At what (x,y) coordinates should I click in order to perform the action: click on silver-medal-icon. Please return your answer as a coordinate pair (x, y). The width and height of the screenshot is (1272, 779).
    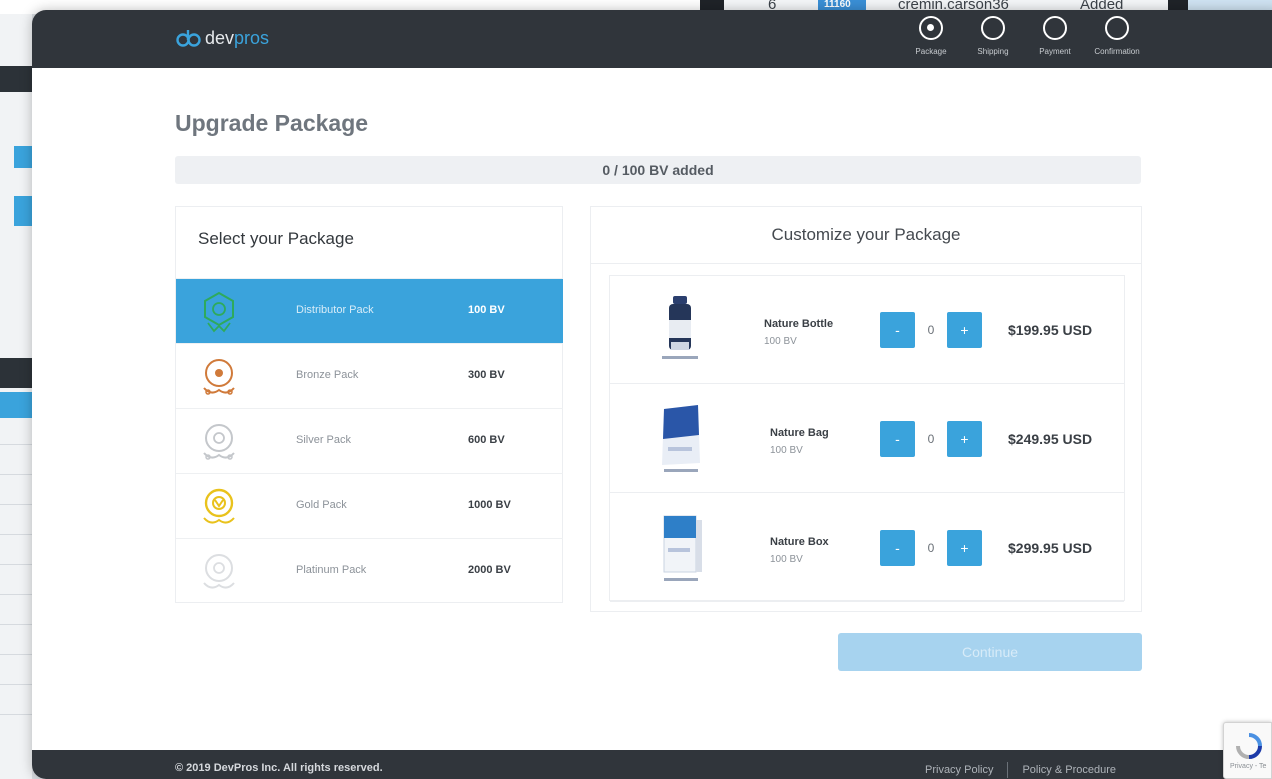
    Looking at the image, I should click on (219, 442).